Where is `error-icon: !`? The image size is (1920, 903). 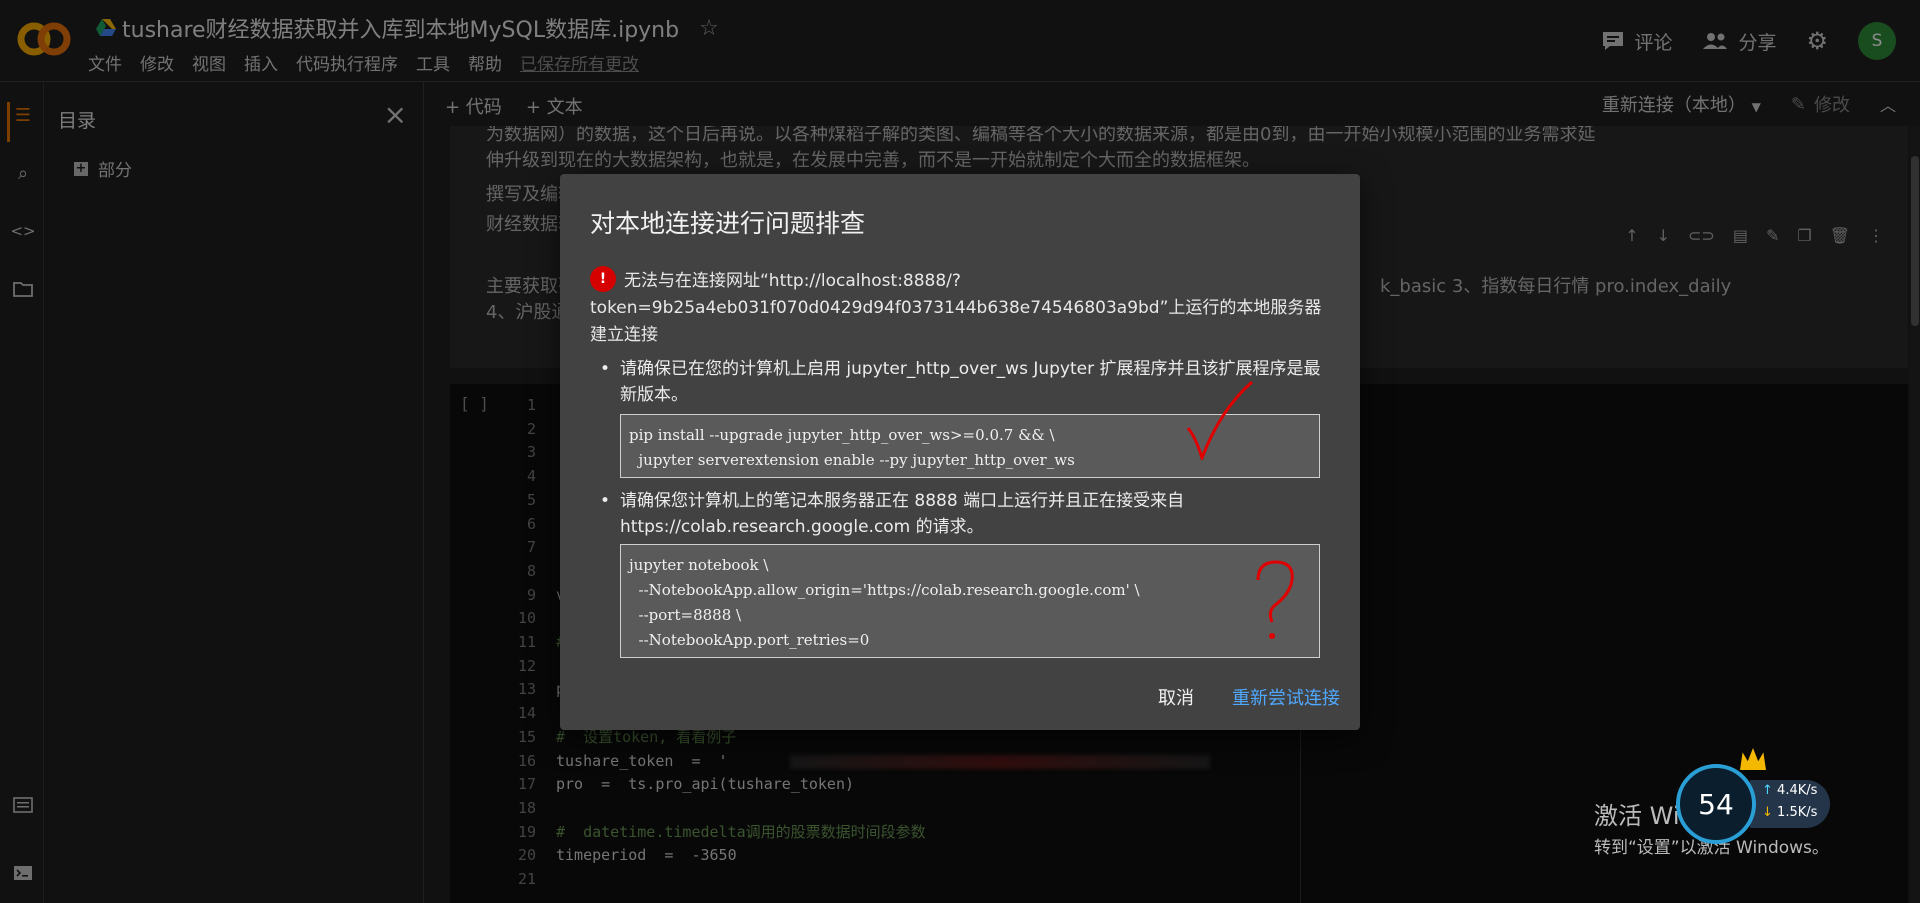
error-icon: ! is located at coordinates (603, 279).